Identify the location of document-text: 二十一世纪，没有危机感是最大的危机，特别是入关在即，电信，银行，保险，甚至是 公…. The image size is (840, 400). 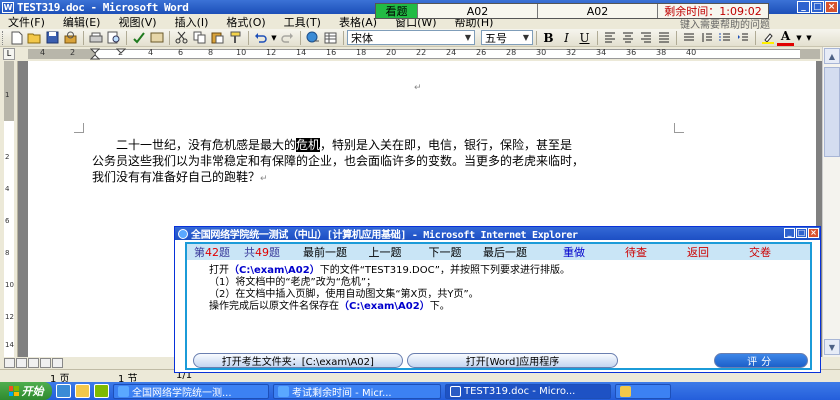
(385, 162).